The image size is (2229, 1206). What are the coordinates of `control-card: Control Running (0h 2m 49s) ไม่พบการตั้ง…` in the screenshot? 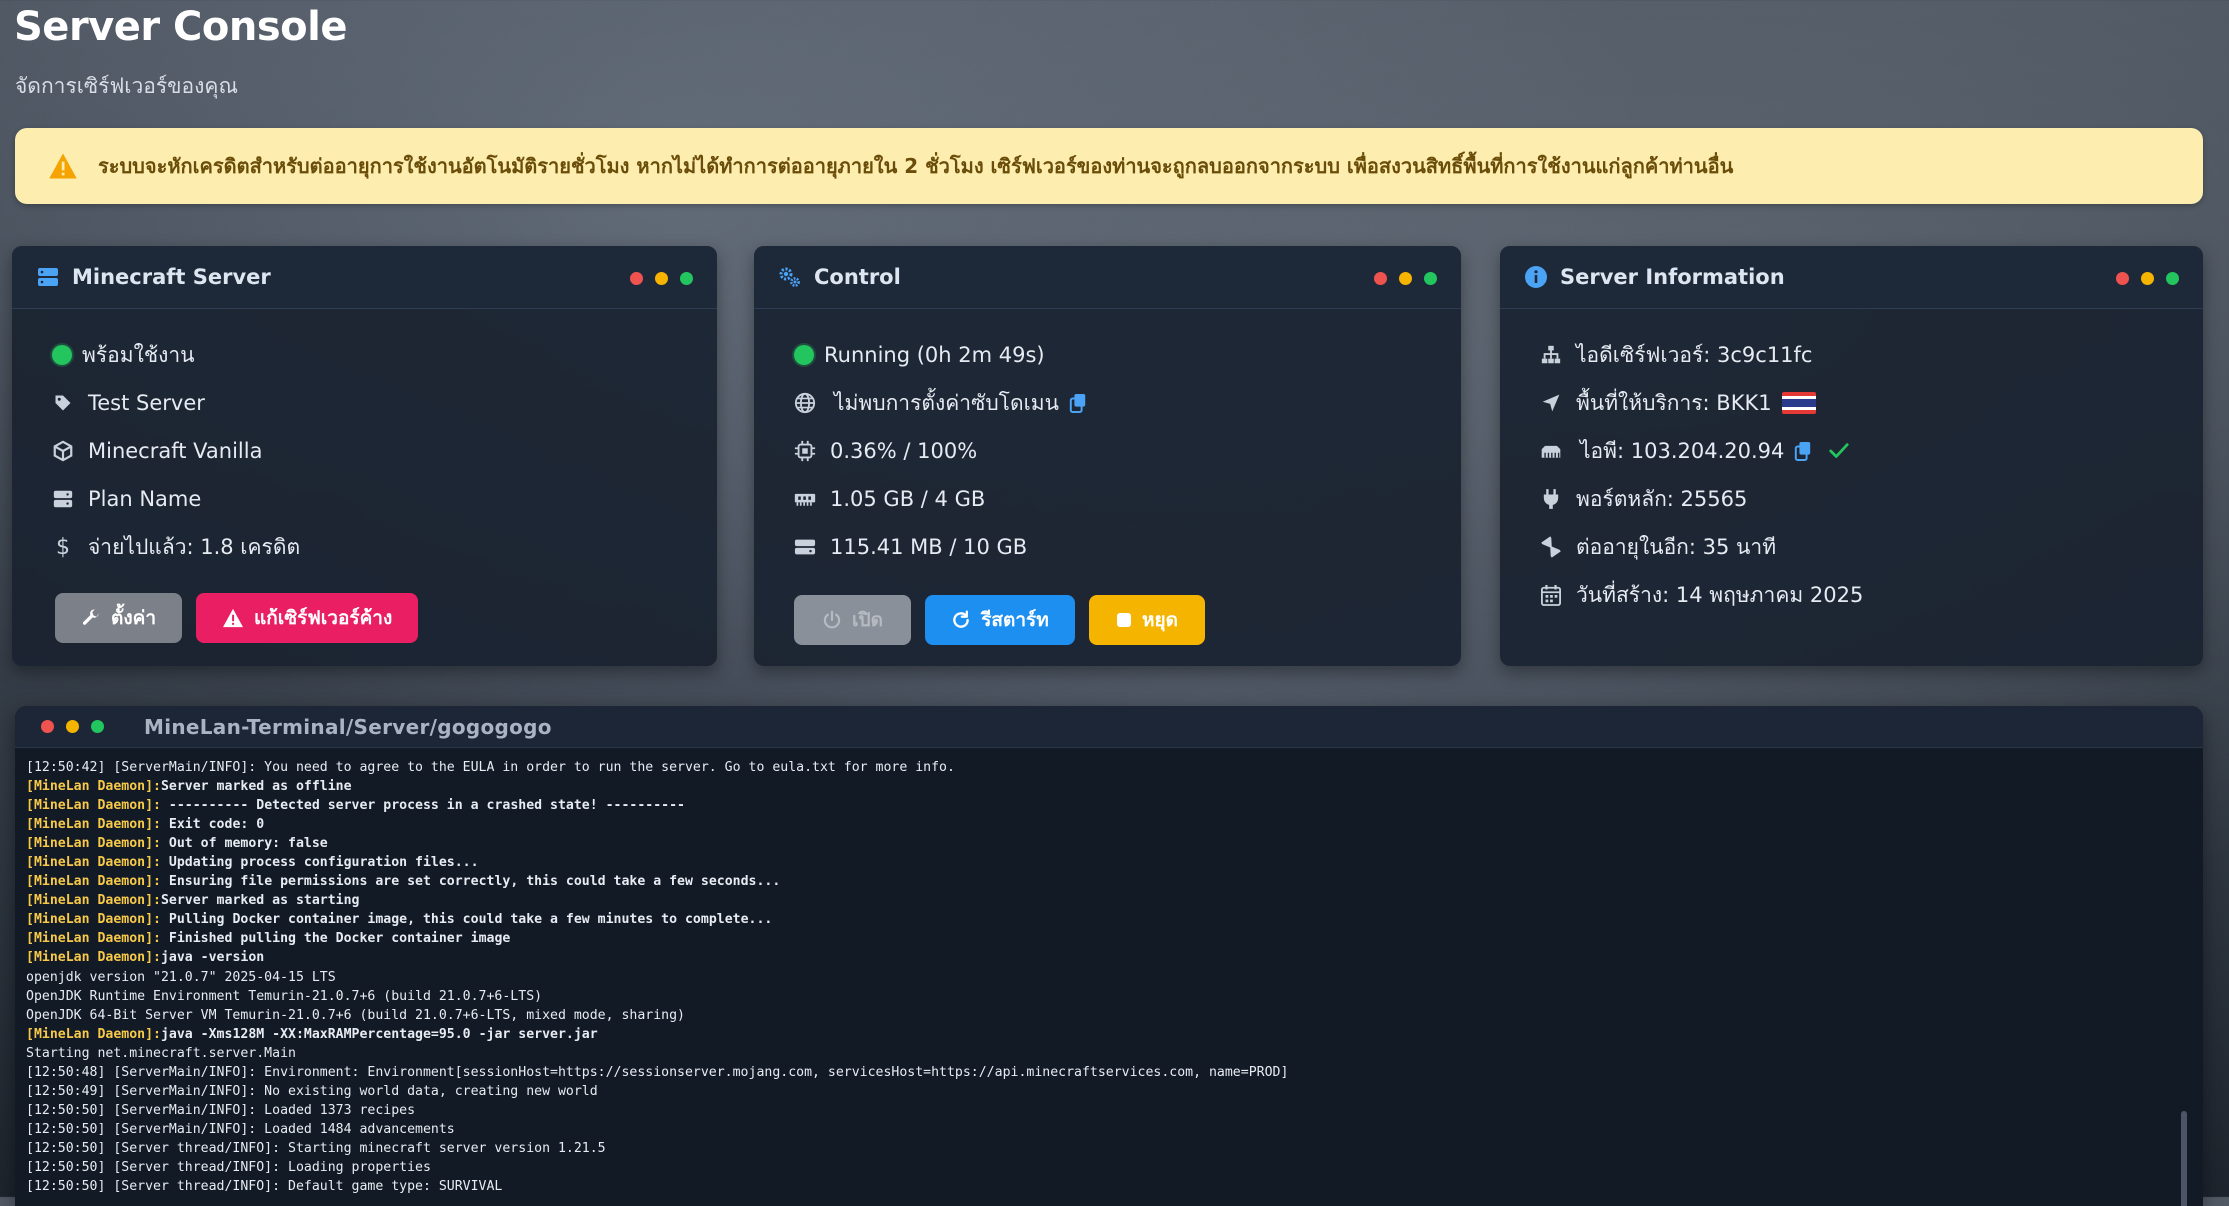 It's located at (1107, 456).